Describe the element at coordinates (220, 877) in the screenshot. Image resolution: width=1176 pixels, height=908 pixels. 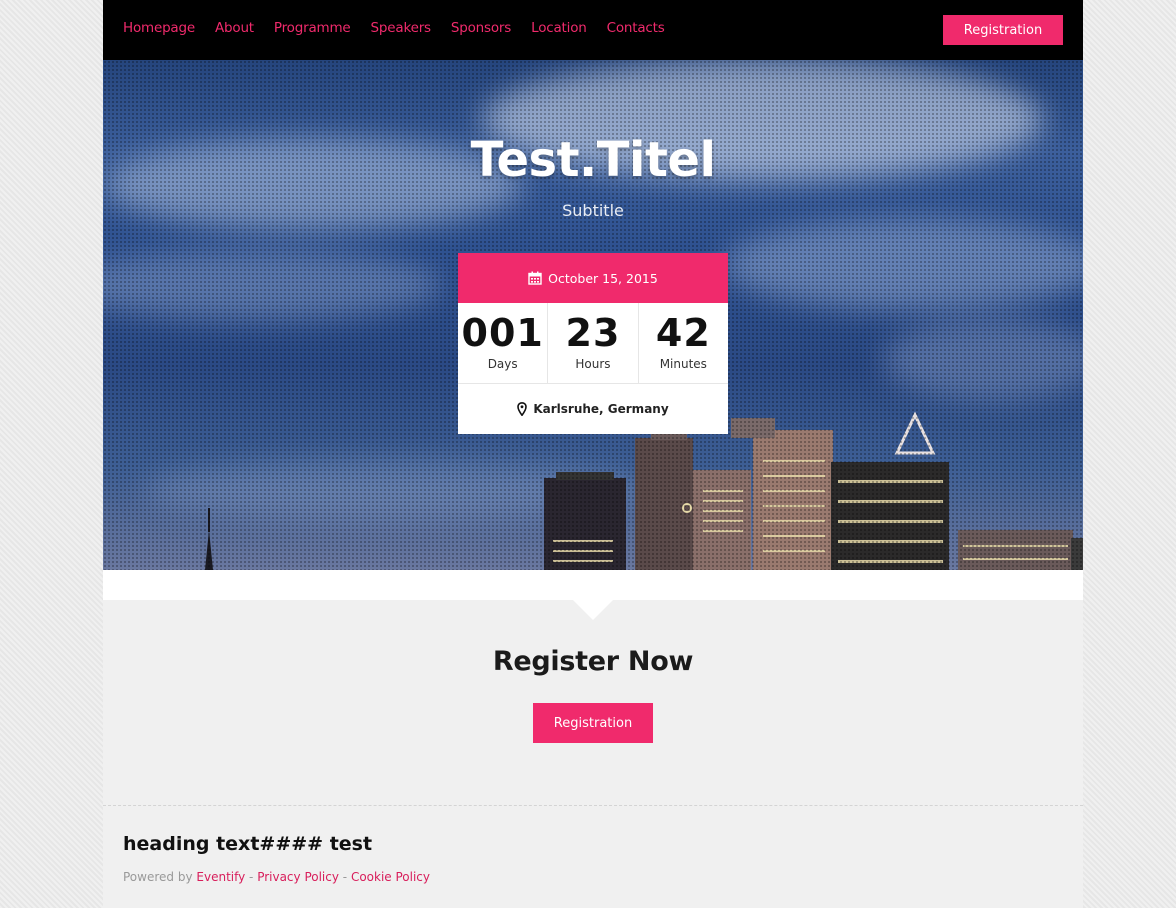
I see `eventify-link: Eventify` at that location.